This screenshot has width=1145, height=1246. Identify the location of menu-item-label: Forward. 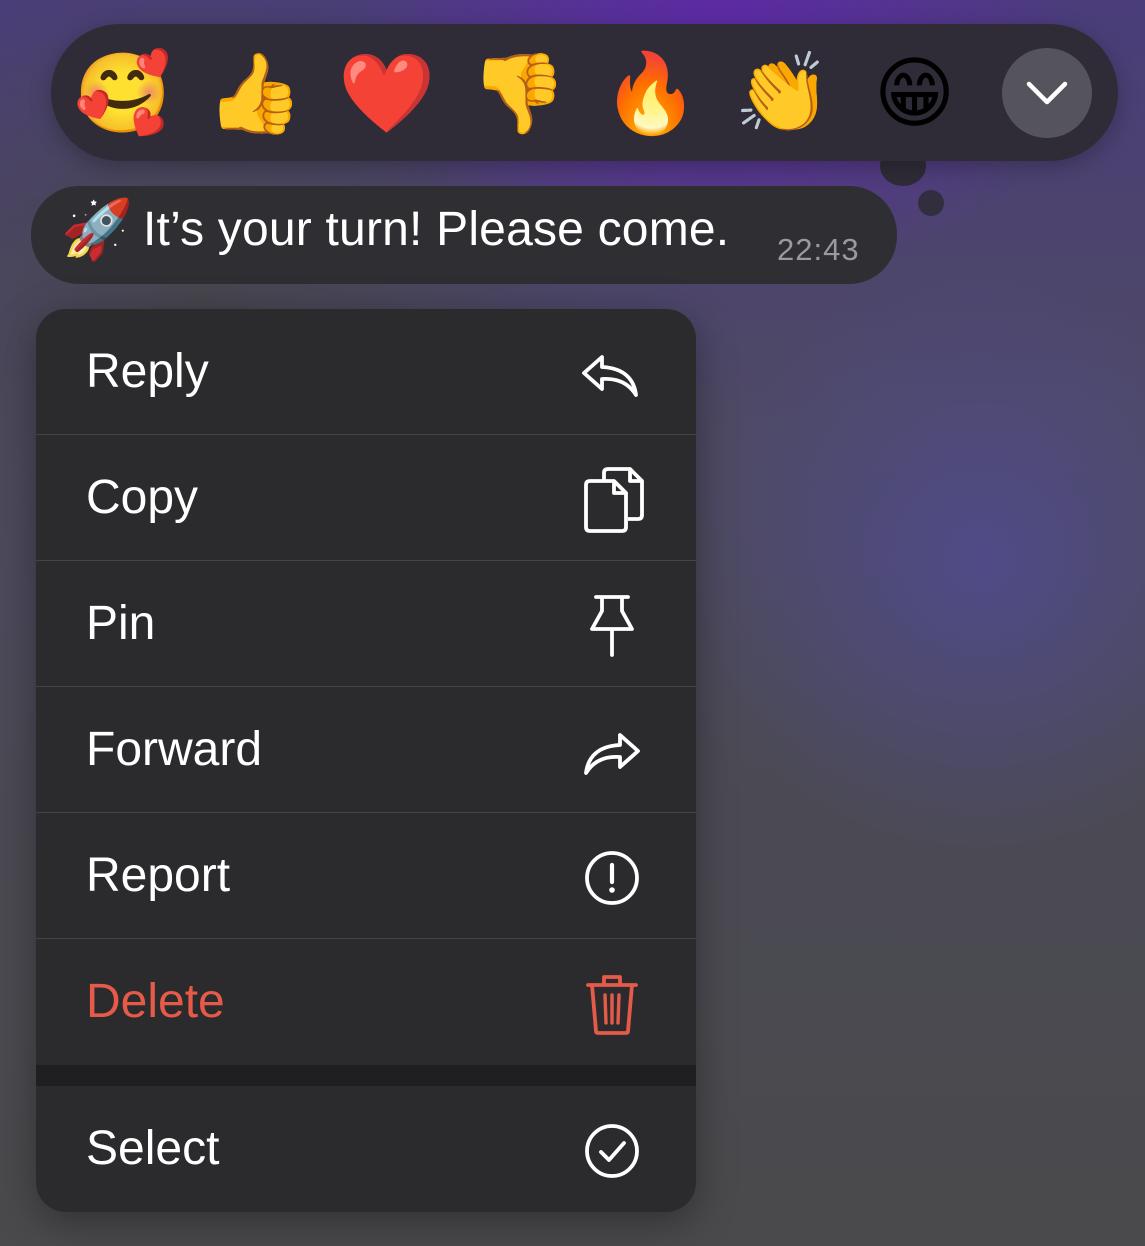
(174, 749).